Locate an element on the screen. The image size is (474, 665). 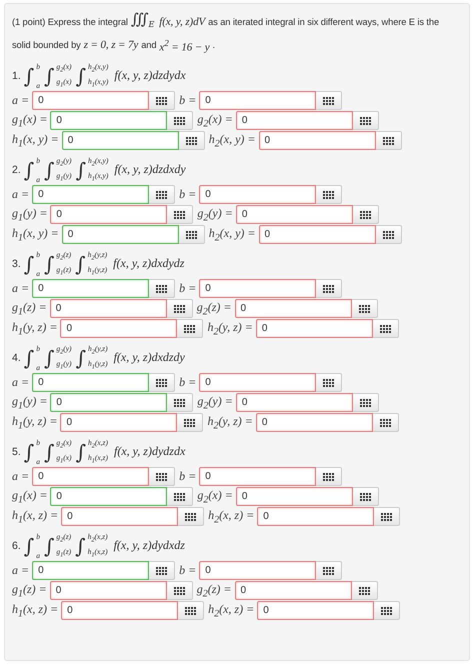
integrand: f(x, y, z)dydxdz is located at coordinates (149, 546).